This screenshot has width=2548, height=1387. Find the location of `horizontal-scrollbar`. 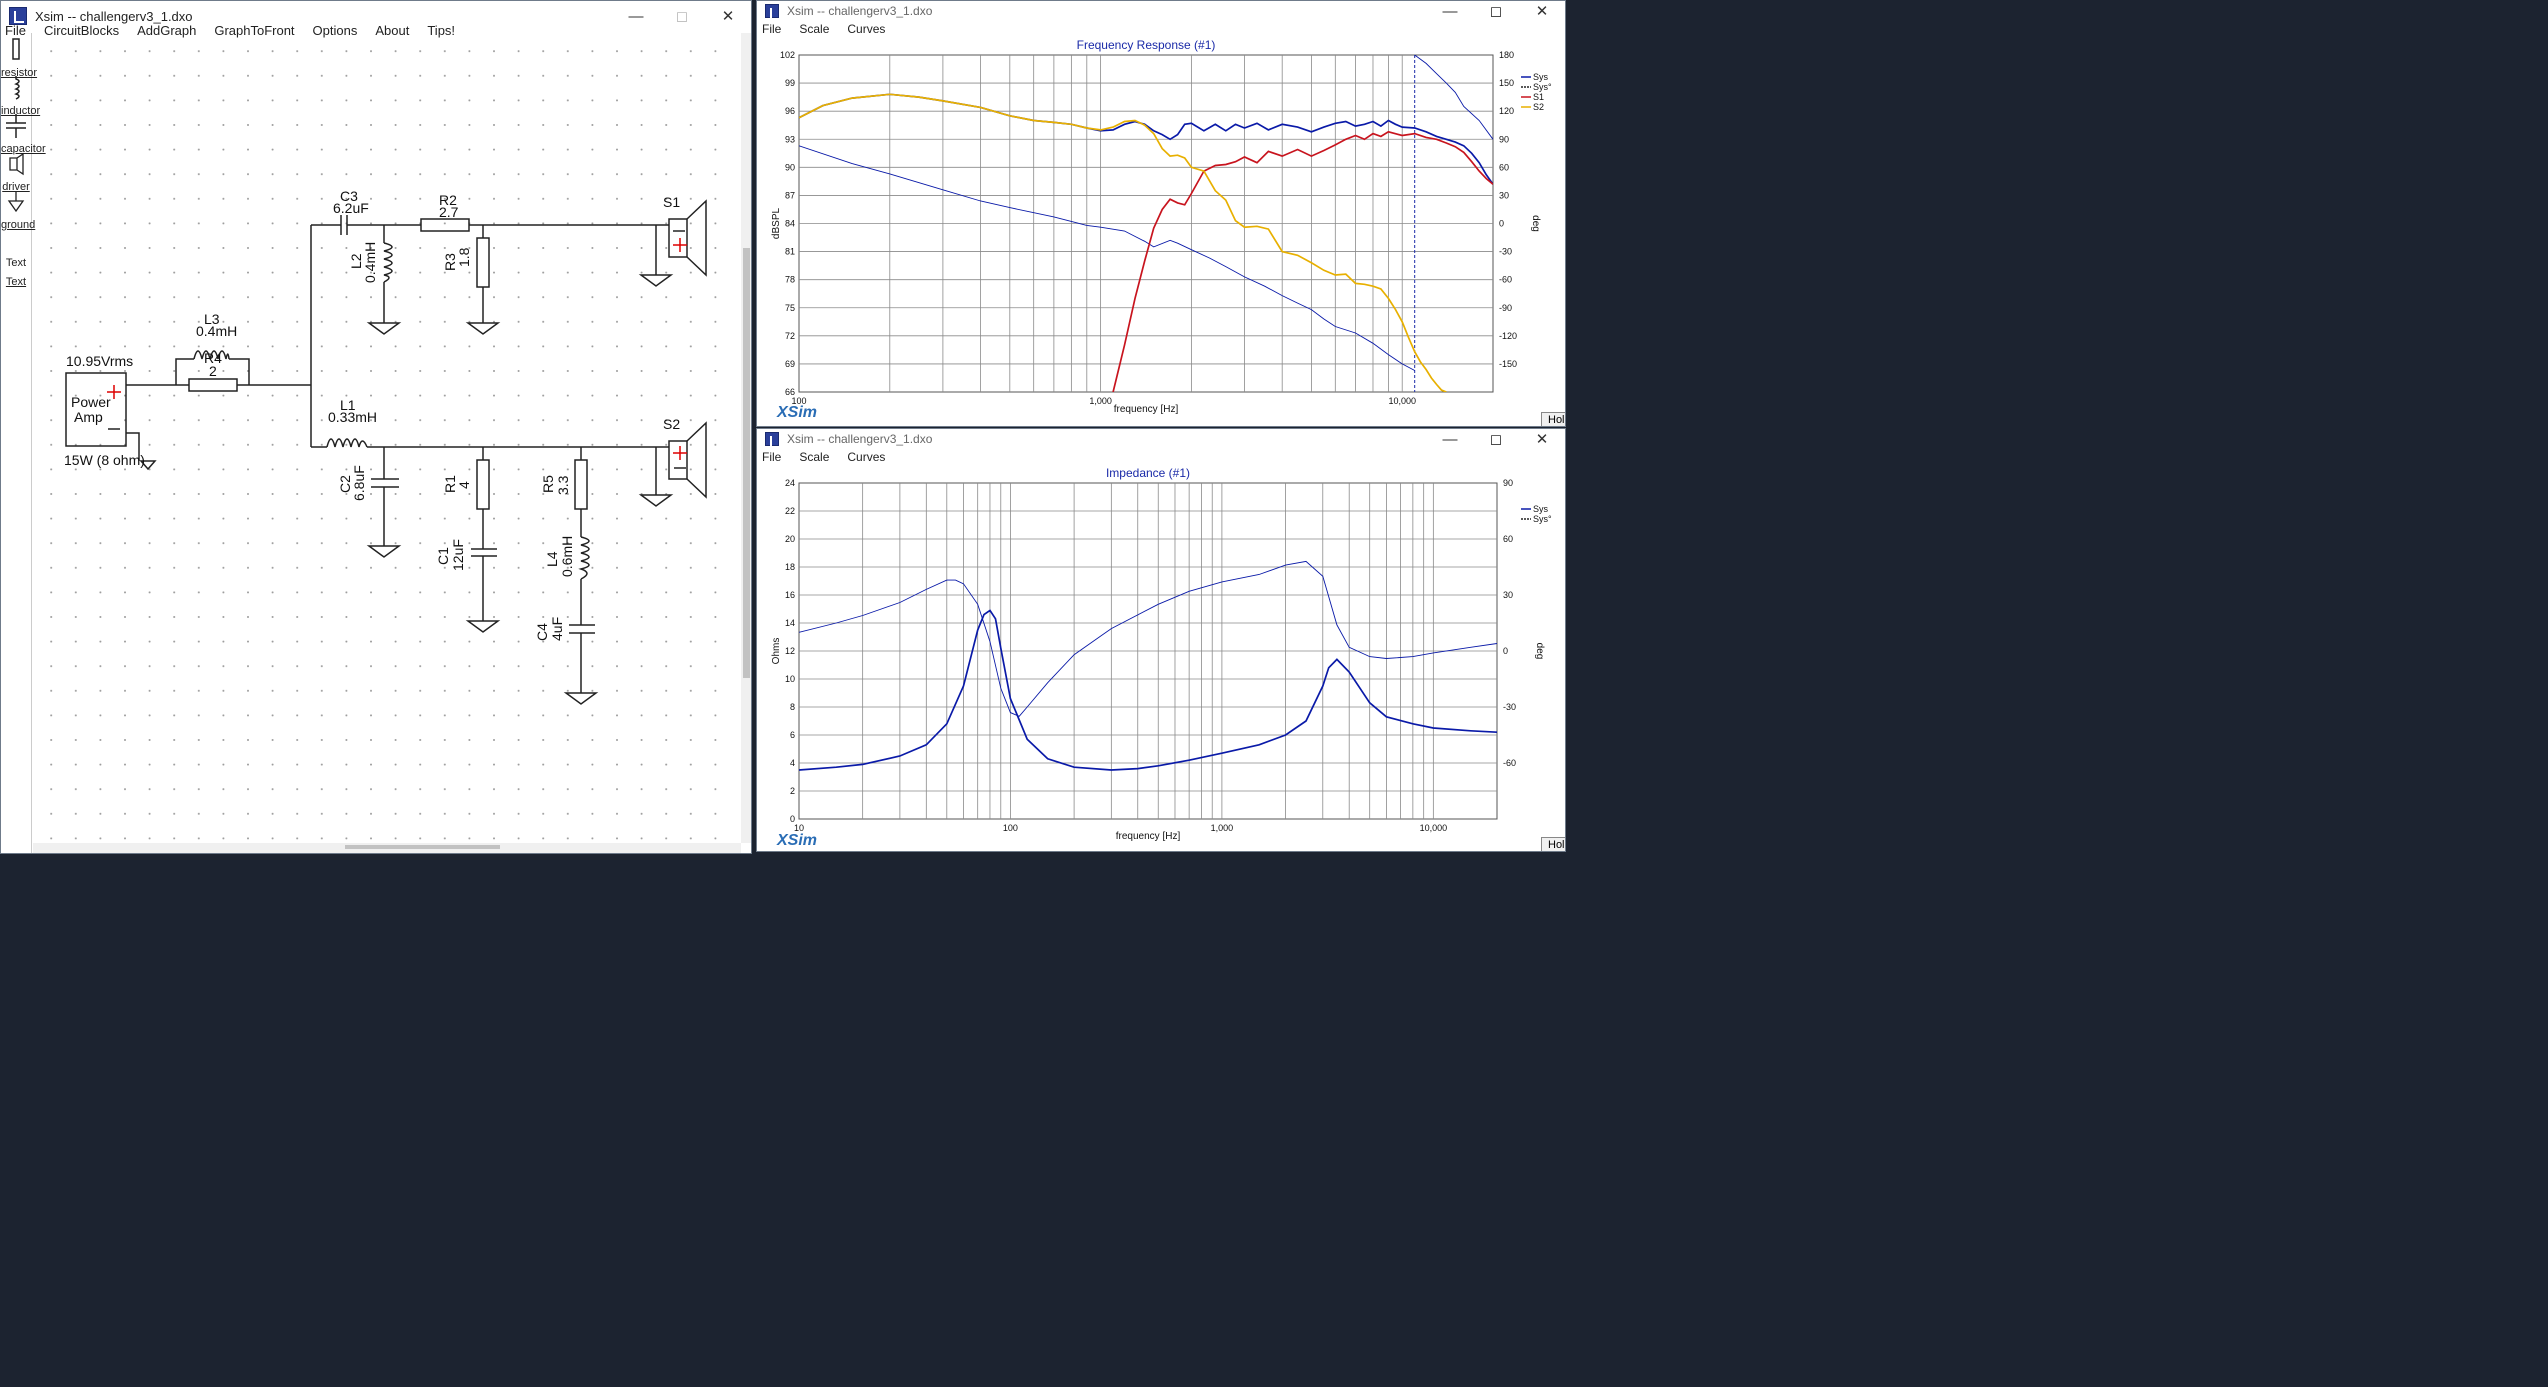

horizontal-scrollbar is located at coordinates (387, 848).